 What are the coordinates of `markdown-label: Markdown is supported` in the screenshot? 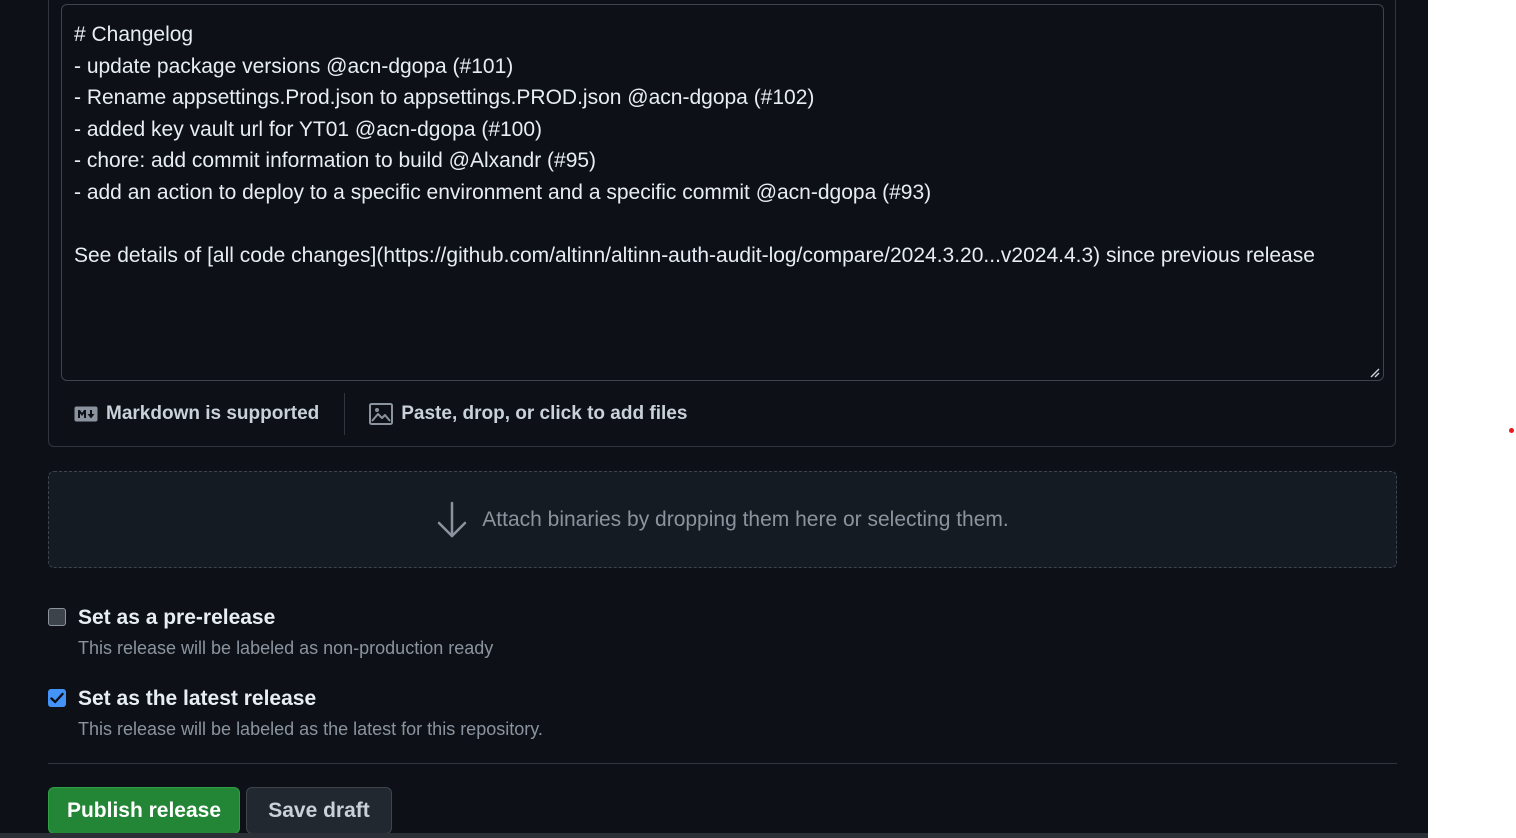 It's located at (213, 413).